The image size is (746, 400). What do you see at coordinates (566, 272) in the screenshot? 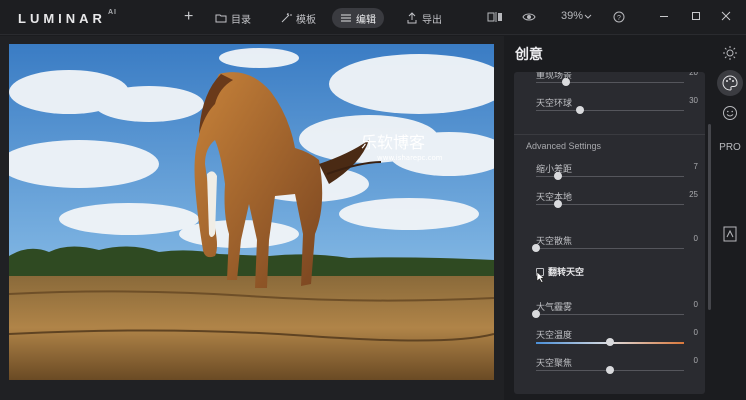
I see `flip-sky-label: 翻转天空` at bounding box center [566, 272].